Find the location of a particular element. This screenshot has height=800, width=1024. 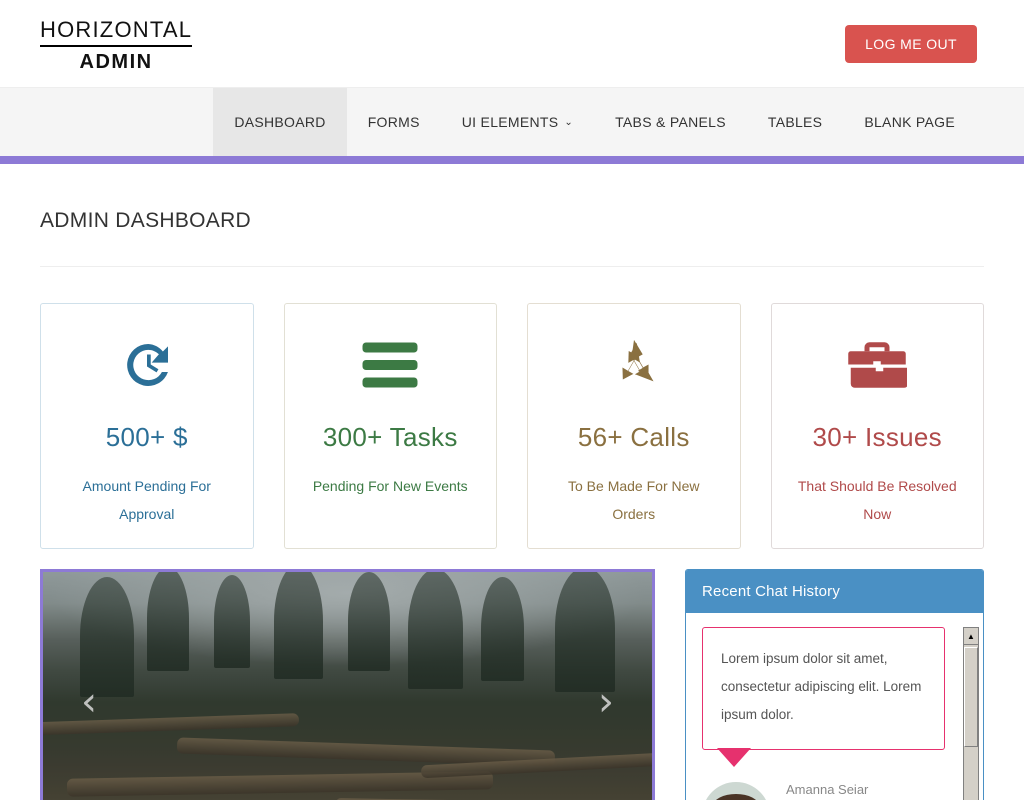

nav-item-tabs-panels: TABS & PANELS is located at coordinates (670, 122).